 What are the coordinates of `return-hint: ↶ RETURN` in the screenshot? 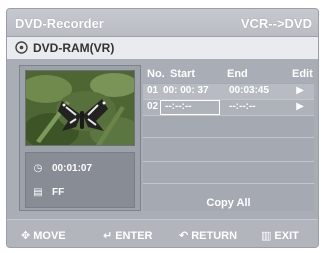 It's located at (208, 235).